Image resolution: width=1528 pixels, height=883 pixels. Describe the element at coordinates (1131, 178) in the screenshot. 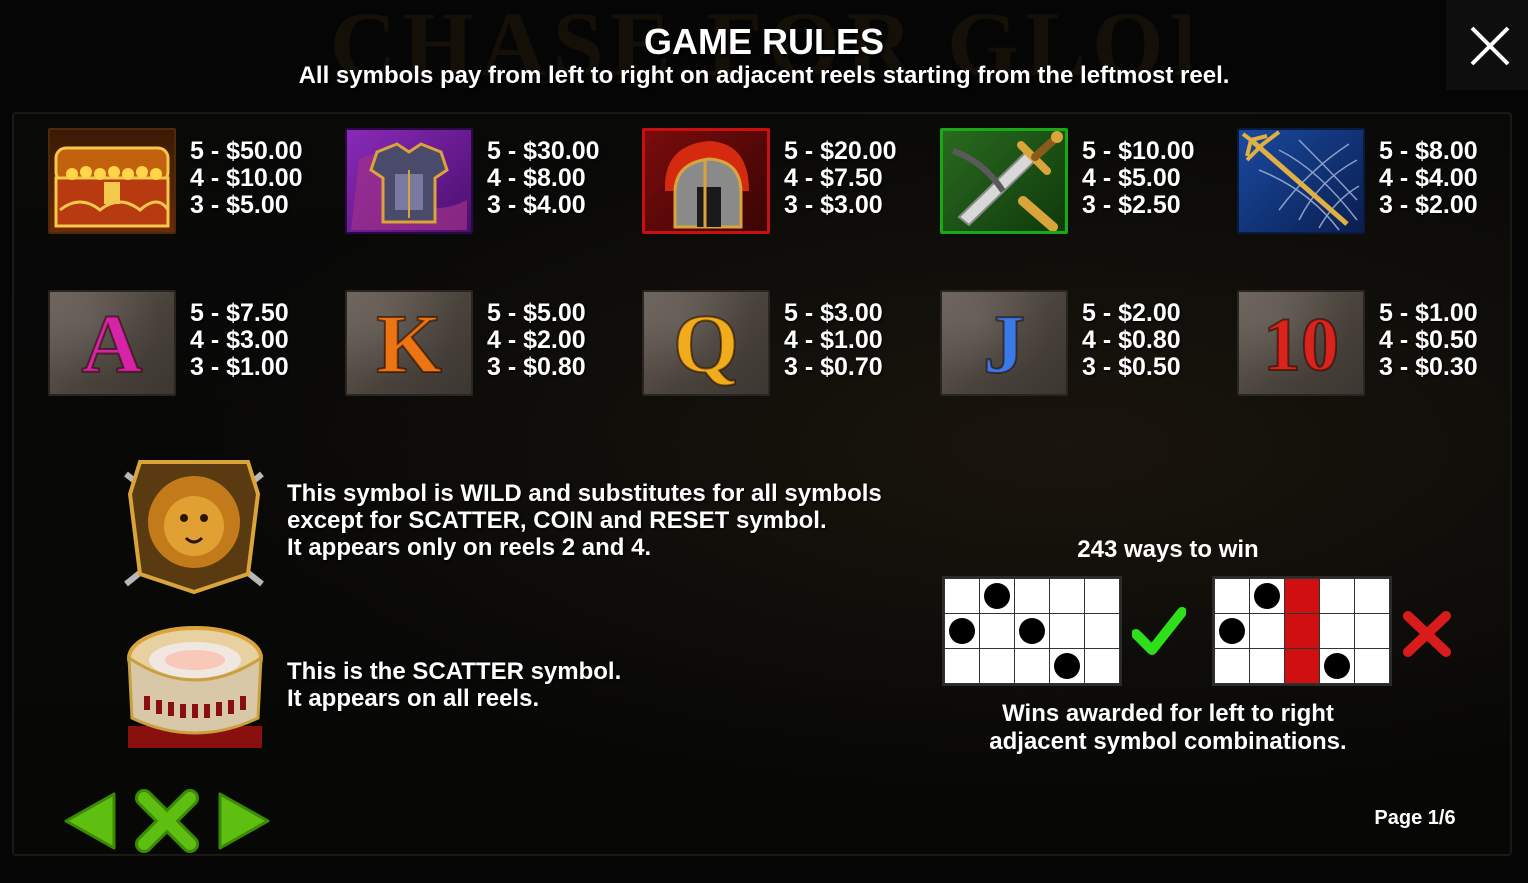

I see `payout-4: 4 - $5.00` at that location.